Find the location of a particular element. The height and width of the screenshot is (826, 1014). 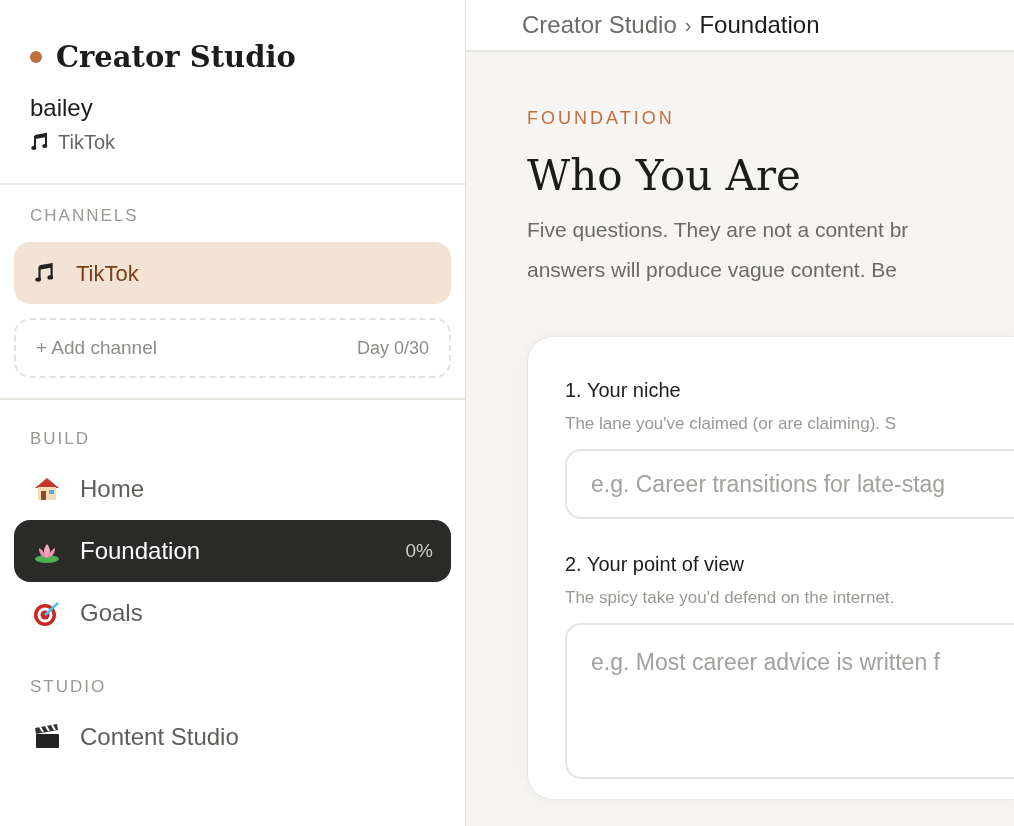

user-platform: TikTok is located at coordinates (87, 142).